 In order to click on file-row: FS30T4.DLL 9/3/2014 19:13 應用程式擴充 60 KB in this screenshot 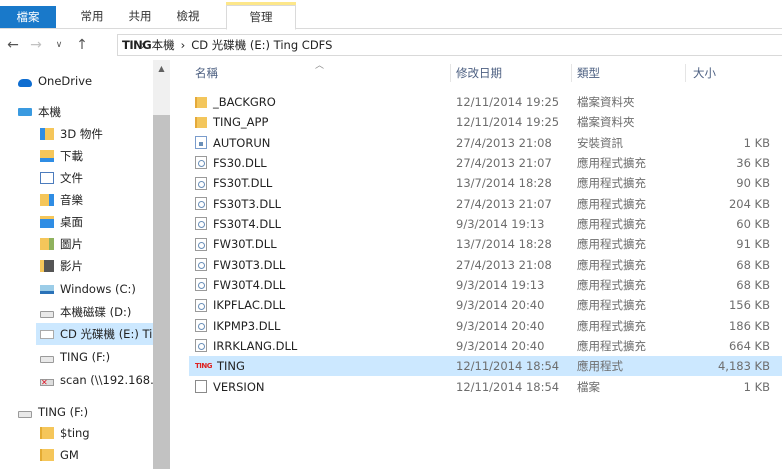, I will do `click(485, 224)`.